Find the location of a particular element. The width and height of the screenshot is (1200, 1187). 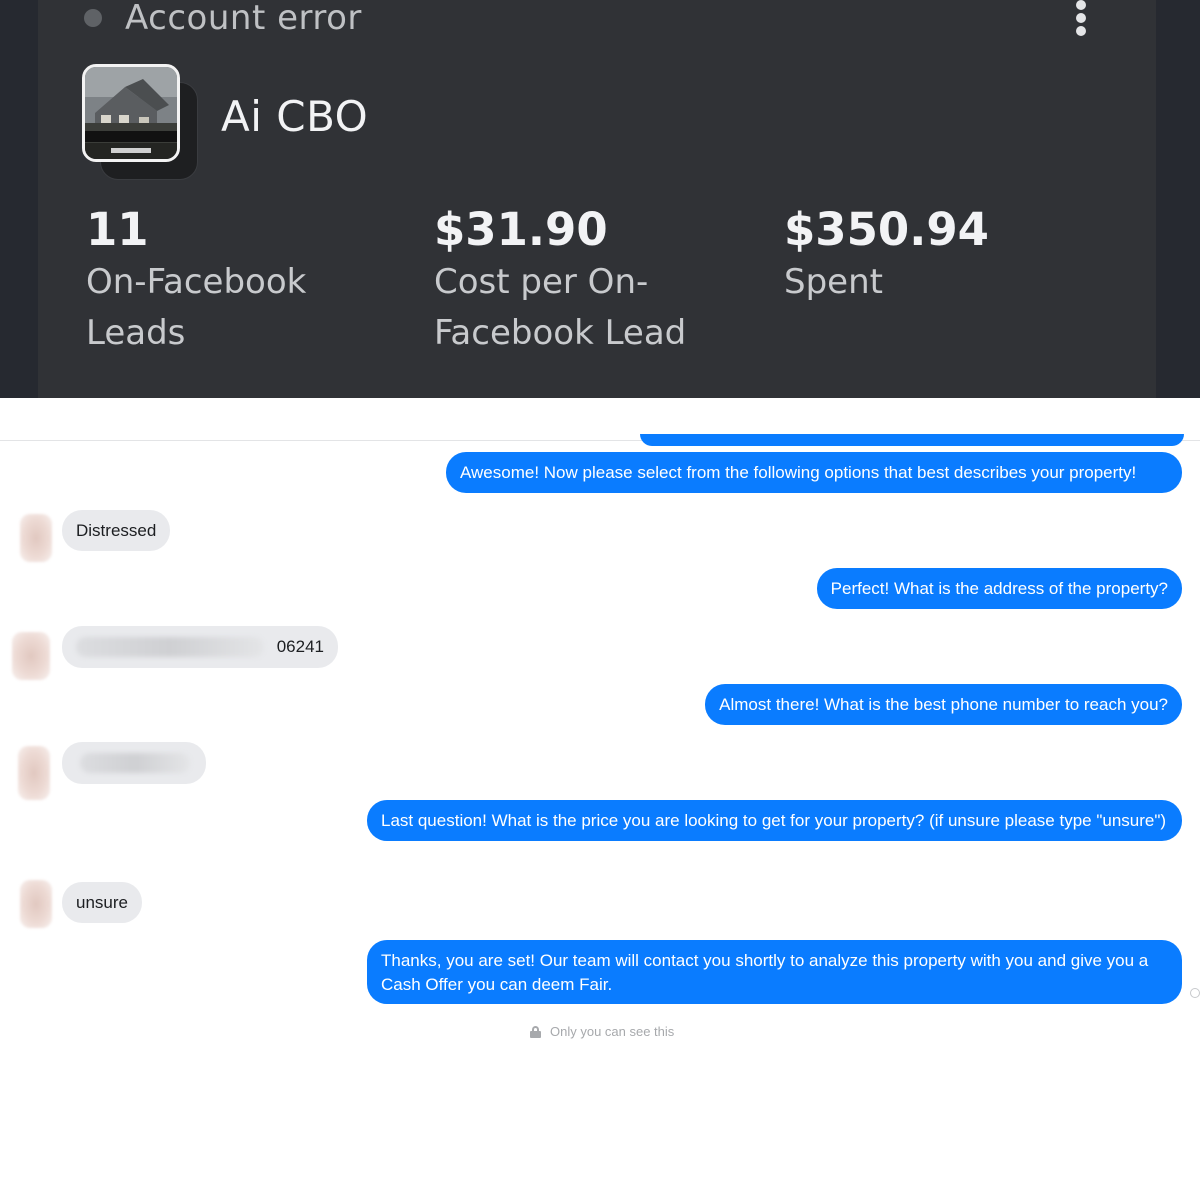

metric-label: On-Facebook Leads is located at coordinates (196, 307).